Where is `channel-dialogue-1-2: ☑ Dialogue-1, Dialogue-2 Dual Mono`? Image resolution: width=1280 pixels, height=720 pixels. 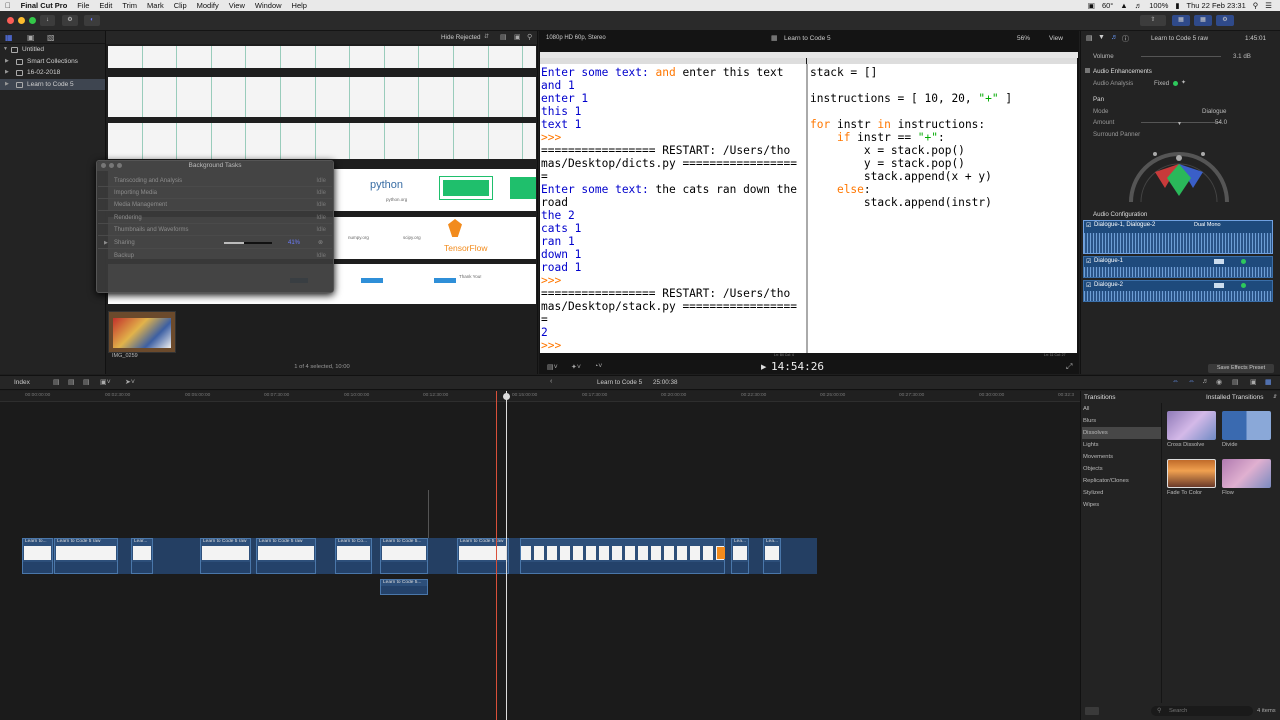 channel-dialogue-1-2: ☑ Dialogue-1, Dialogue-2 Dual Mono is located at coordinates (1178, 237).